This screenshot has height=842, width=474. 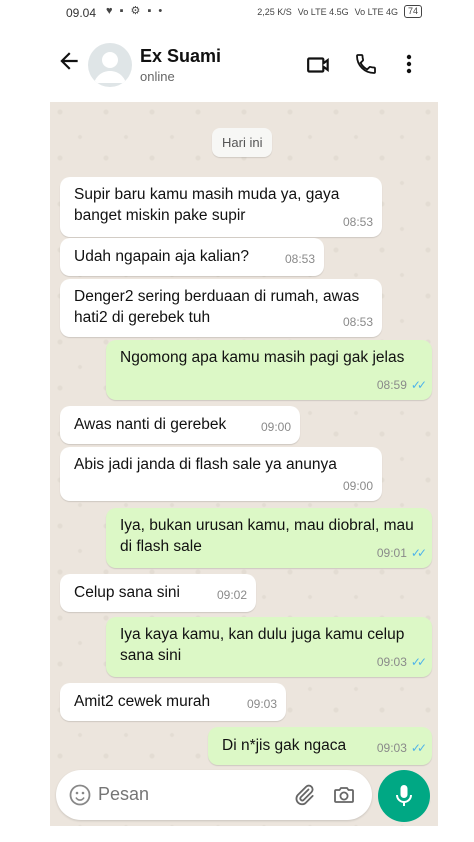 I want to click on status-right: 2,25 K/S Vo LTE 4.5G Vo LTE 4G 74, so click(x=339, y=11).